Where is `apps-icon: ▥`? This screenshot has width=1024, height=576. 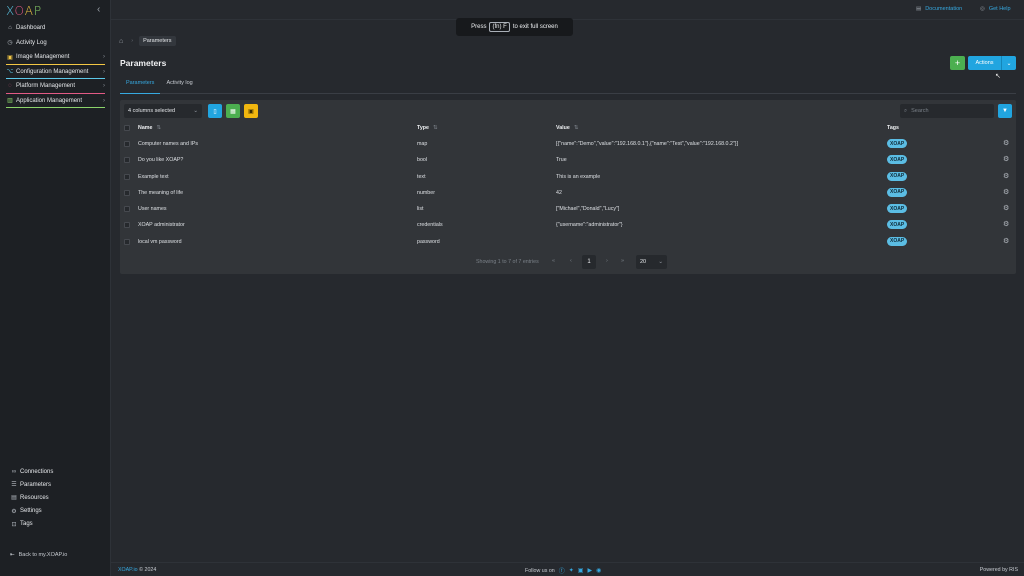
apps-icon: ▥ is located at coordinates (10, 100).